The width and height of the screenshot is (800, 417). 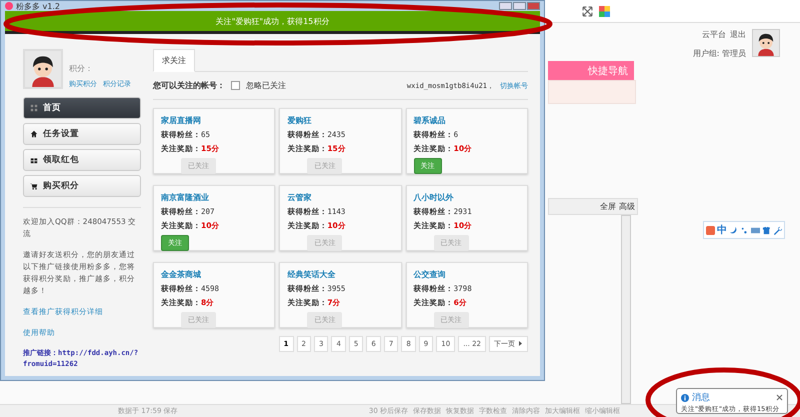 I want to click on quick-nav-button: 快捷导航, so click(x=591, y=70).